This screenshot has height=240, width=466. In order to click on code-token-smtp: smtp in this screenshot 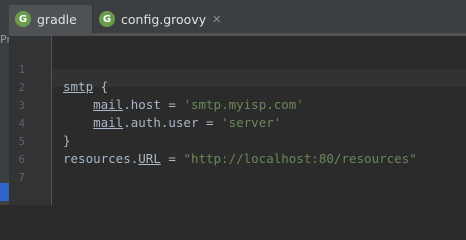, I will do `click(78, 86)`.